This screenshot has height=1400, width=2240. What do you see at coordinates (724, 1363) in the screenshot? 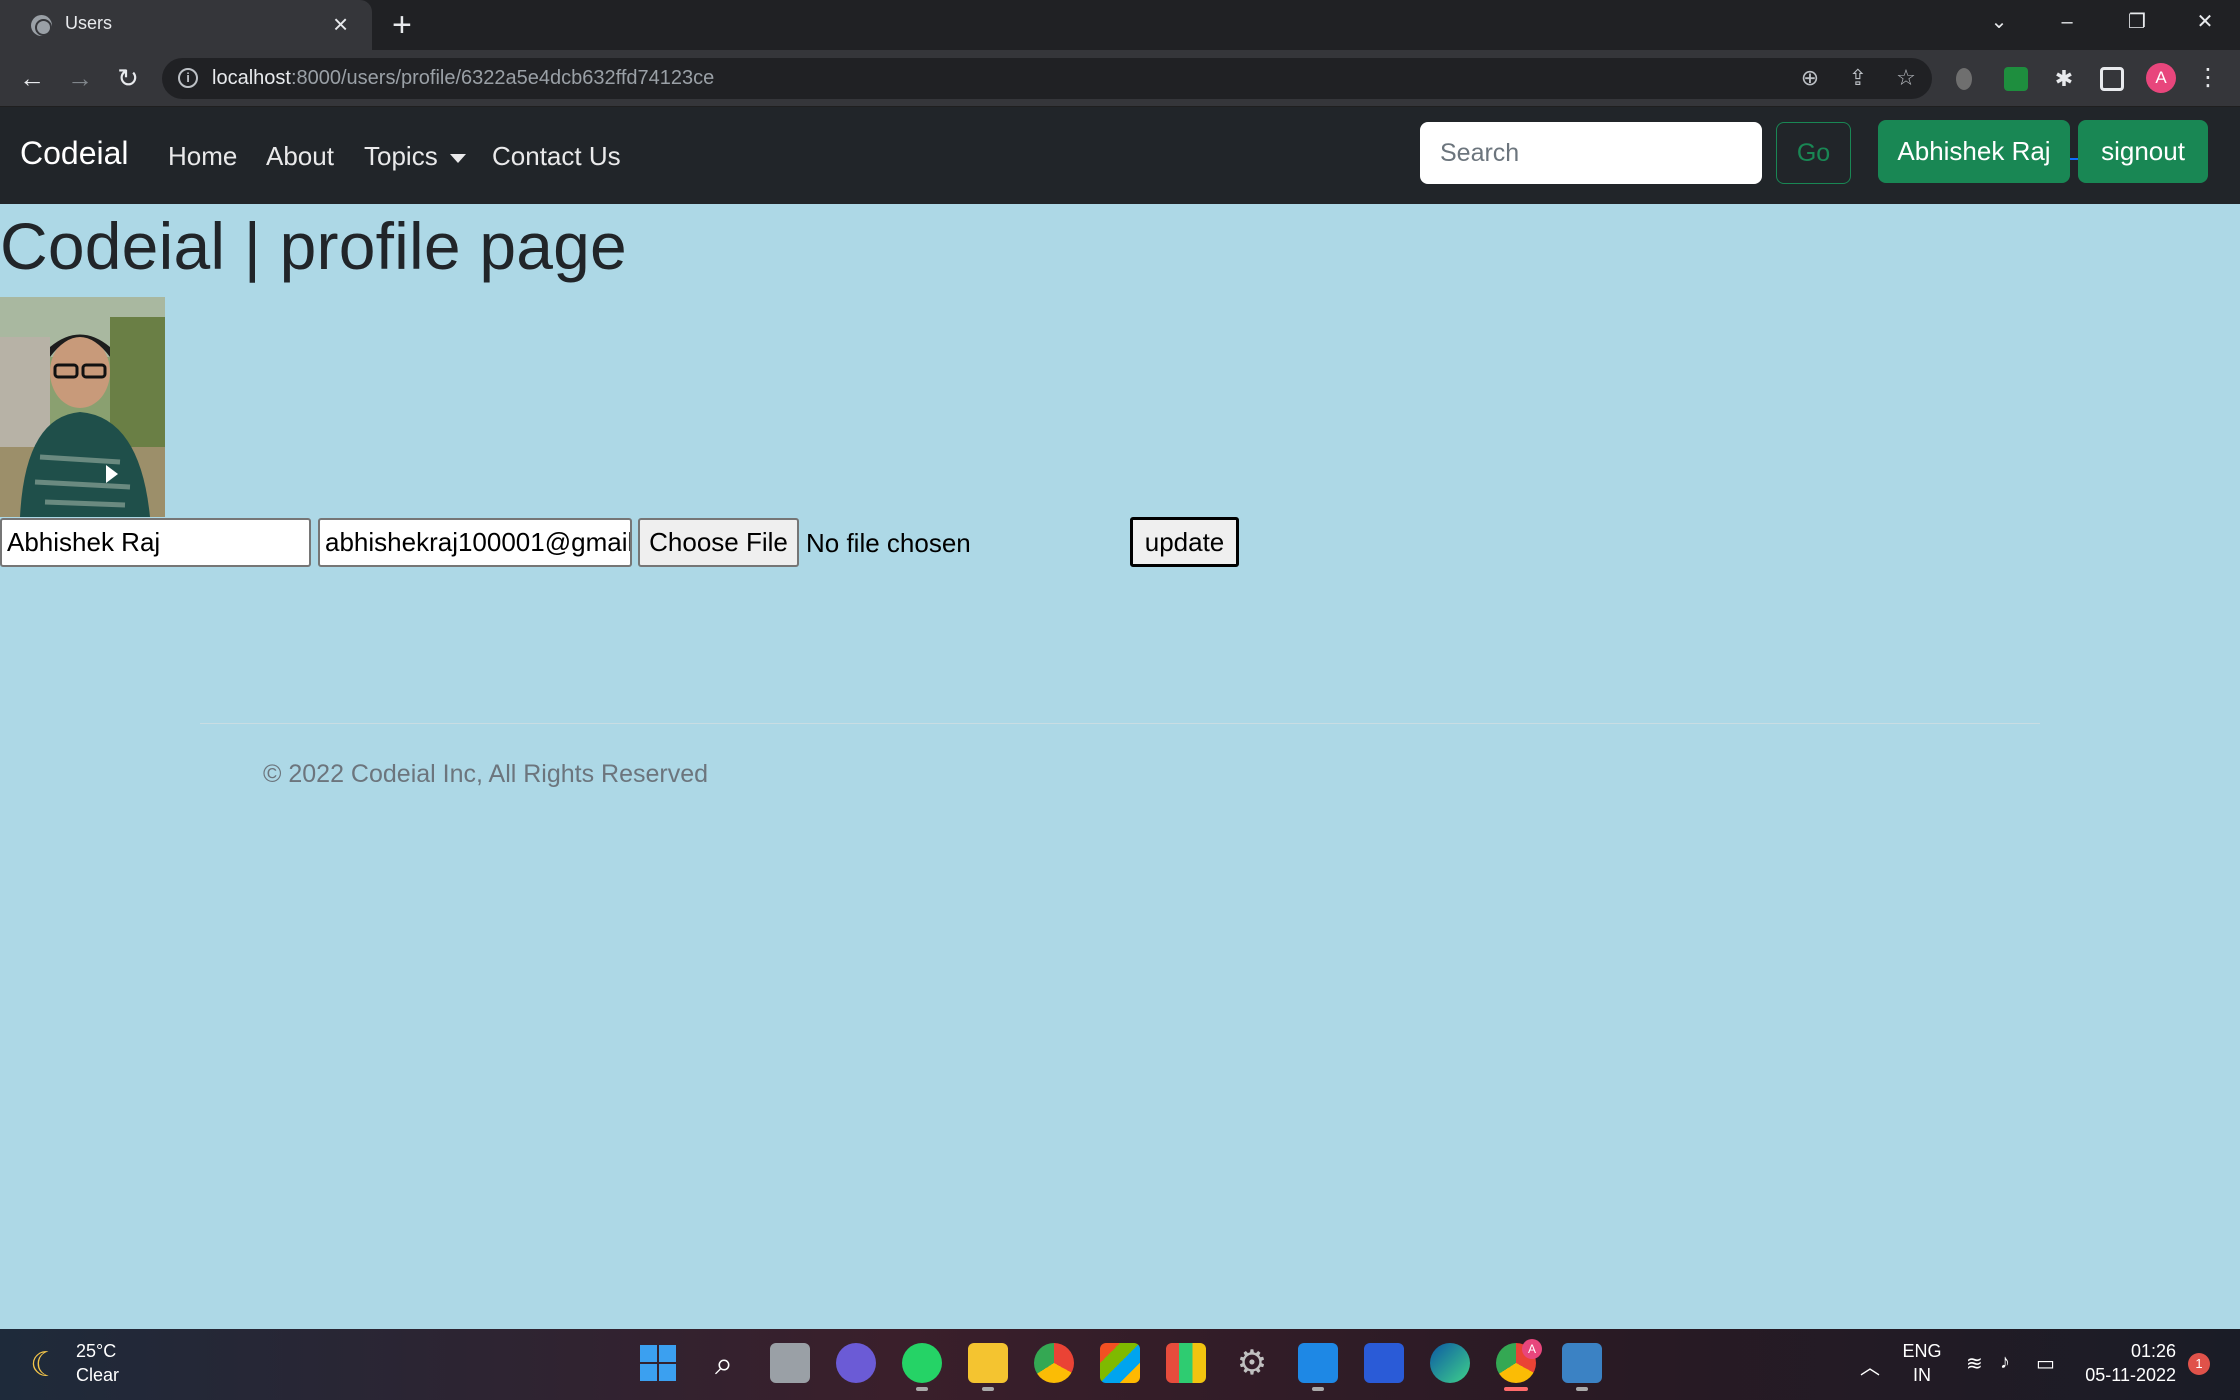
I see `search-icon: ⌕` at bounding box center [724, 1363].